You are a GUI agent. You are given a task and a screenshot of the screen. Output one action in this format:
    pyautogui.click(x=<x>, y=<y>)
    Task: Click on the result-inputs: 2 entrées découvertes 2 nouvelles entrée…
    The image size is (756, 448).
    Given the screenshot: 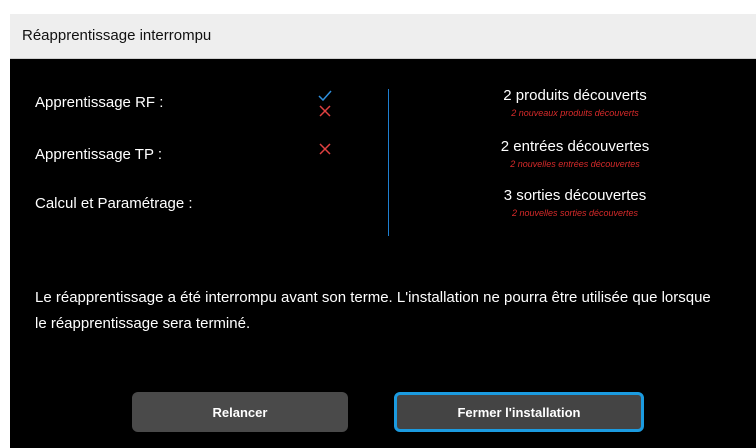 What is the action you would take?
    pyautogui.click(x=575, y=153)
    